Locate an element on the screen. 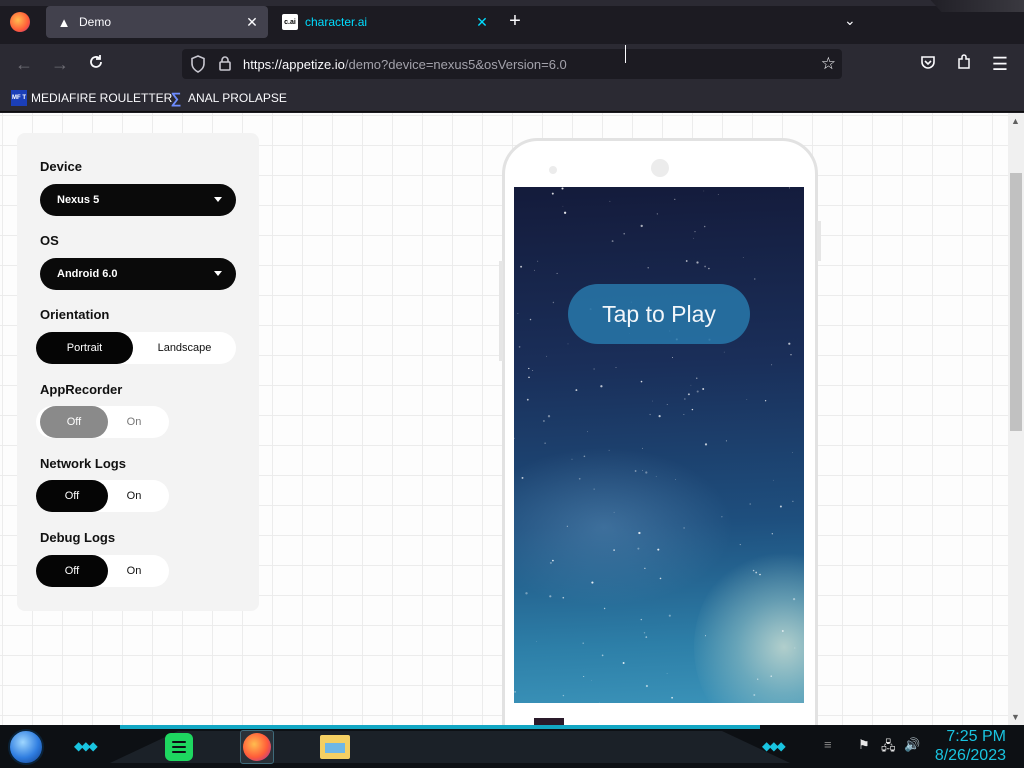 This screenshot has height=768, width=1024. flag-notification-icon: ⚑ is located at coordinates (864, 745).